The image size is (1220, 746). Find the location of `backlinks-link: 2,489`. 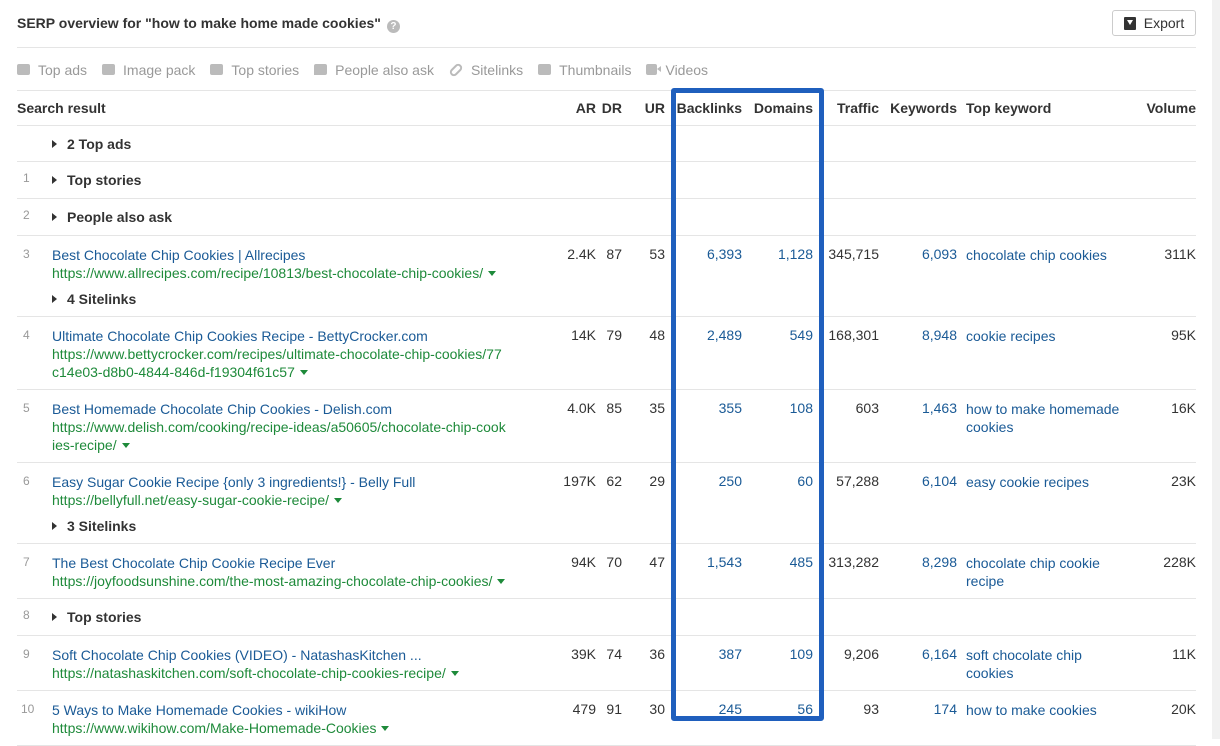

backlinks-link: 2,489 is located at coordinates (724, 335).